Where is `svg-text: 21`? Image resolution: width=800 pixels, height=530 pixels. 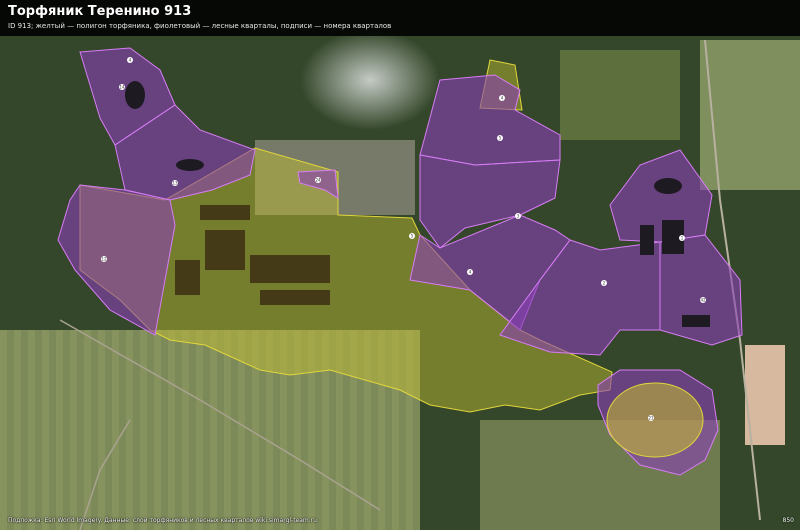
svg-text: 21 is located at coordinates (651, 418).